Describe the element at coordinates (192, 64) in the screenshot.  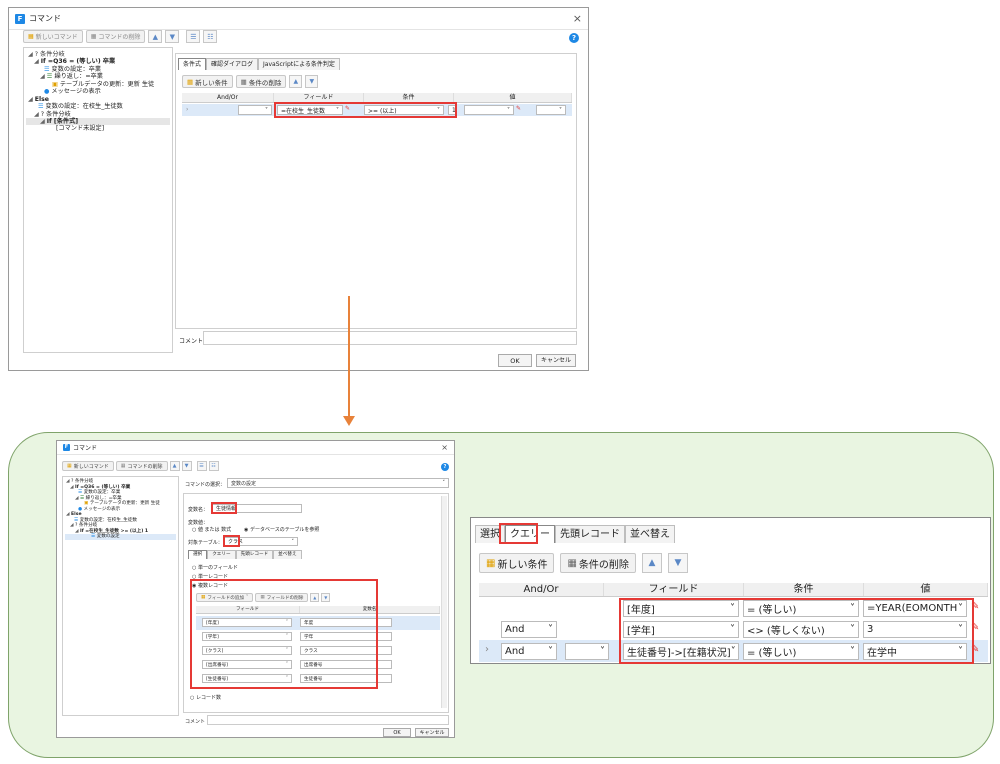
I see `tab-condition: 条件式` at that location.